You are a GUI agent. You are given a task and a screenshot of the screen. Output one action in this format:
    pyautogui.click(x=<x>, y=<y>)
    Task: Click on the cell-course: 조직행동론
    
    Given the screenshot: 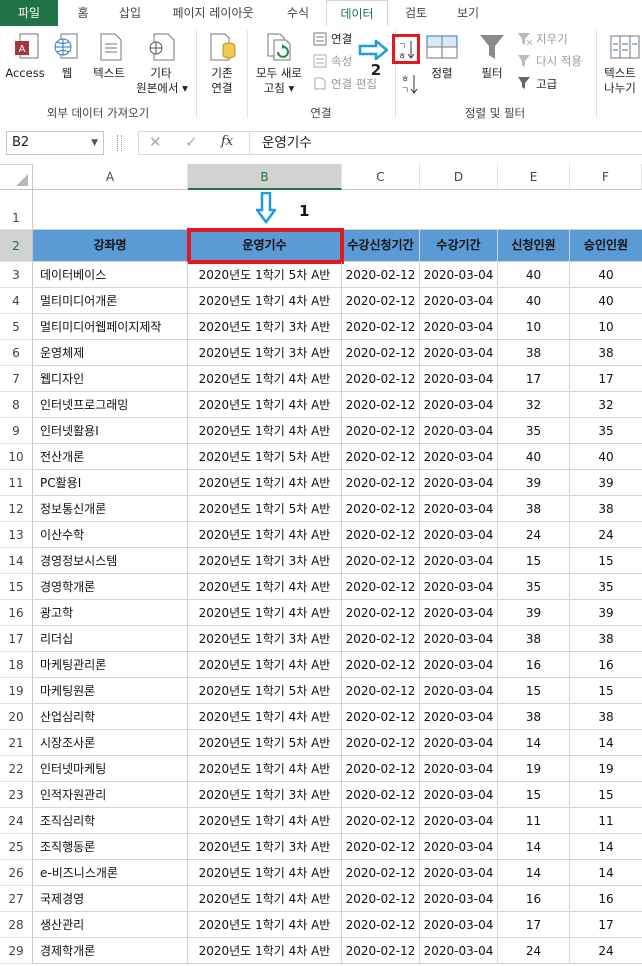 What is the action you would take?
    pyautogui.click(x=110, y=847)
    